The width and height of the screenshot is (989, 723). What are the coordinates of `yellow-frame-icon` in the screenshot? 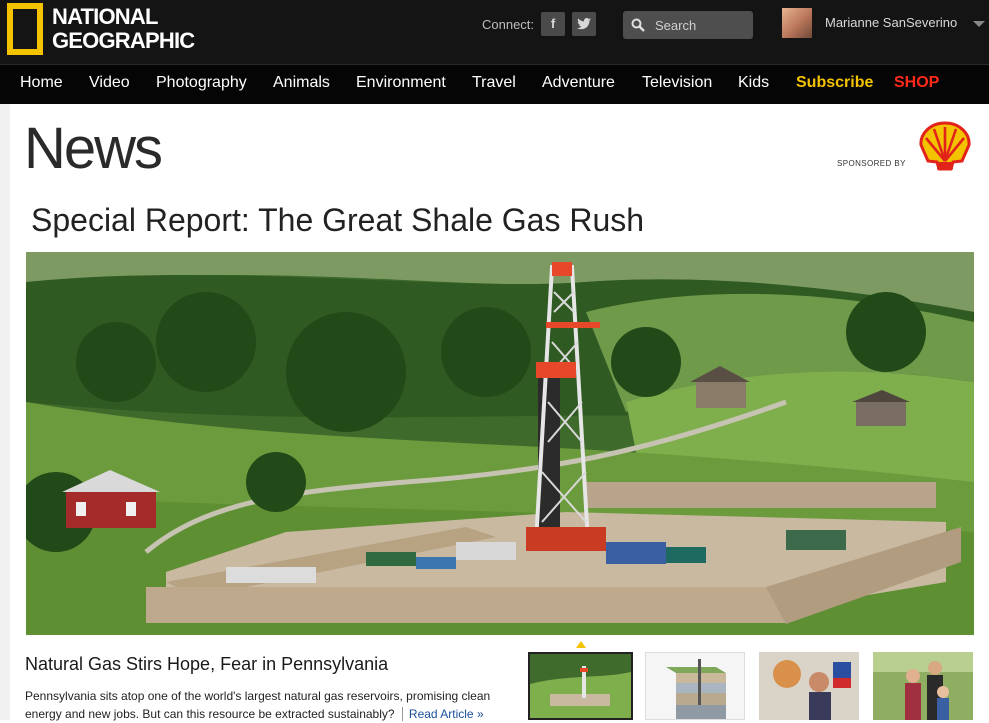 It's located at (25, 29).